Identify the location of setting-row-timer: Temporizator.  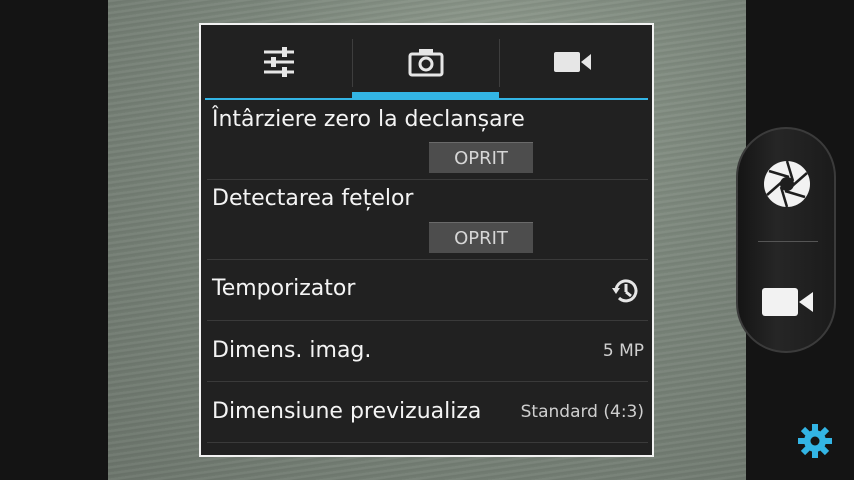
(427, 290).